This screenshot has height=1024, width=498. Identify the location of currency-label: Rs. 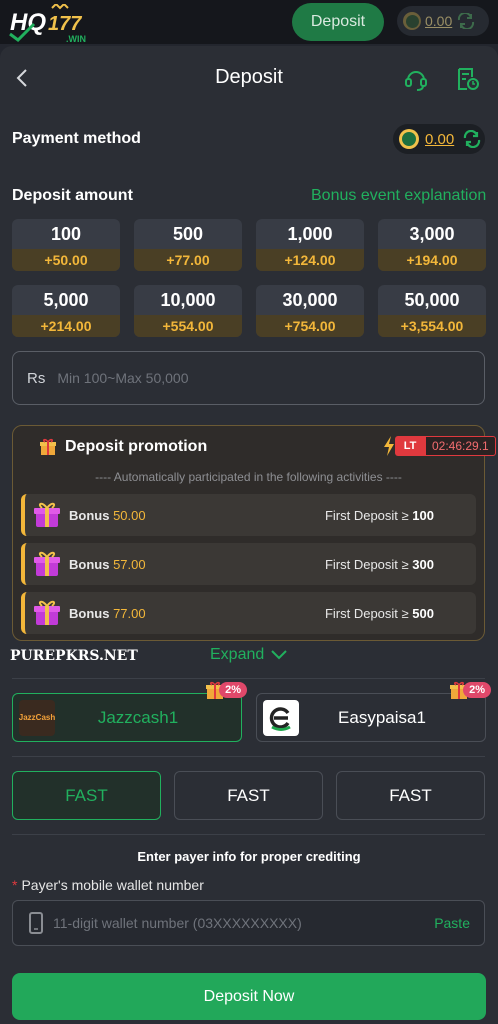
(36, 378).